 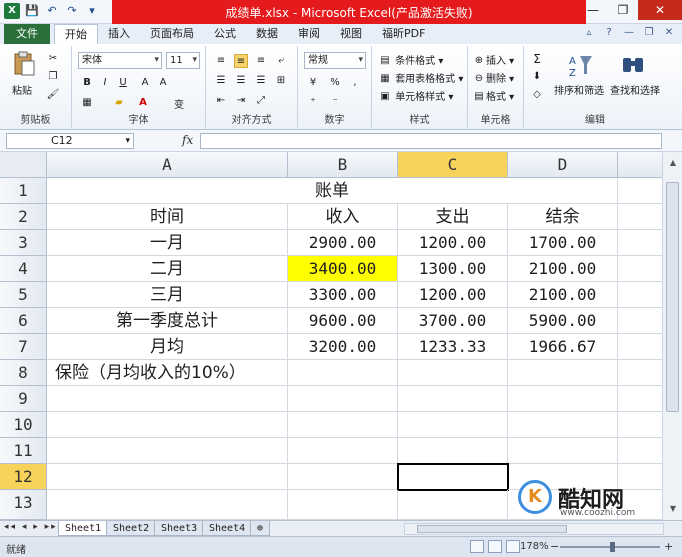 What do you see at coordinates (313, 83) in the screenshot?
I see `currency-icon: ¥` at bounding box center [313, 83].